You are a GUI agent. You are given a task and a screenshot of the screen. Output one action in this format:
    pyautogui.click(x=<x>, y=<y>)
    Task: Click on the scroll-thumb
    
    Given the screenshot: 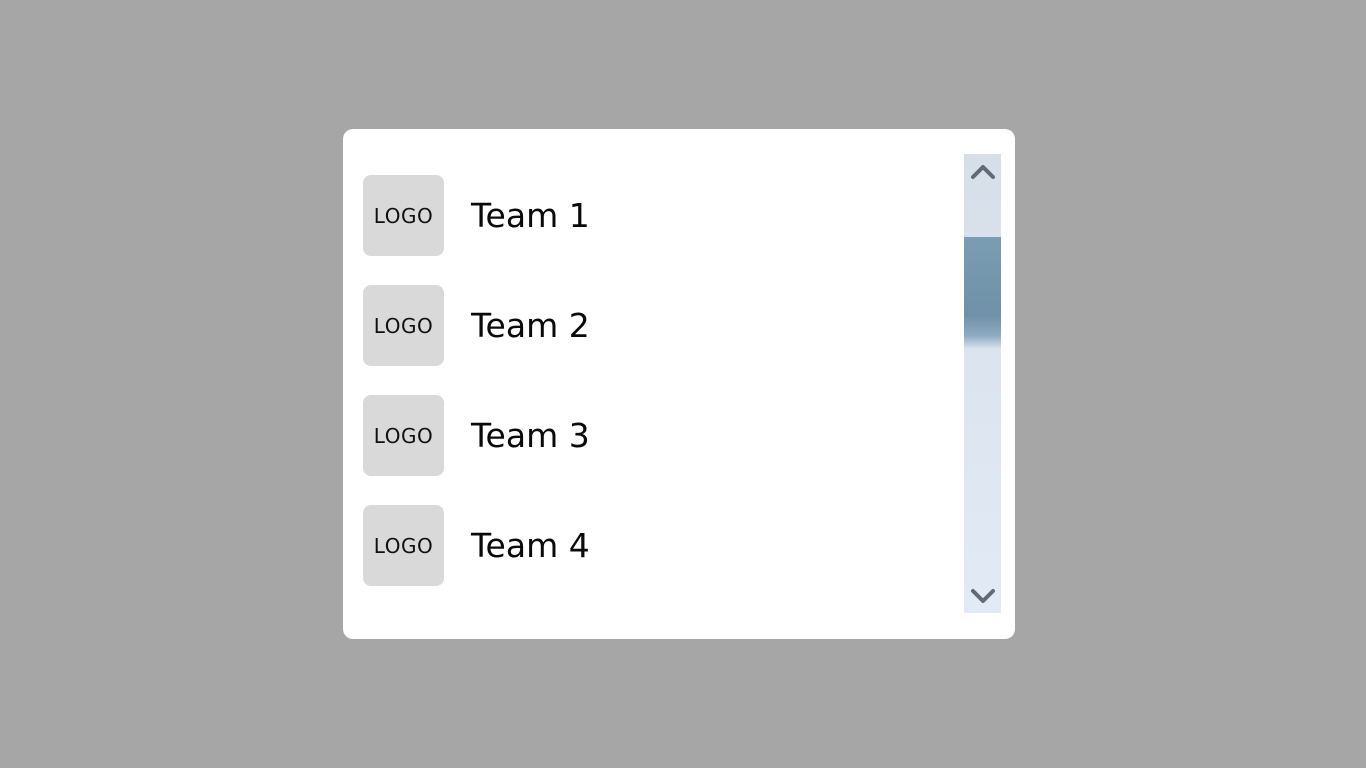 What is the action you would take?
    pyautogui.click(x=982, y=293)
    